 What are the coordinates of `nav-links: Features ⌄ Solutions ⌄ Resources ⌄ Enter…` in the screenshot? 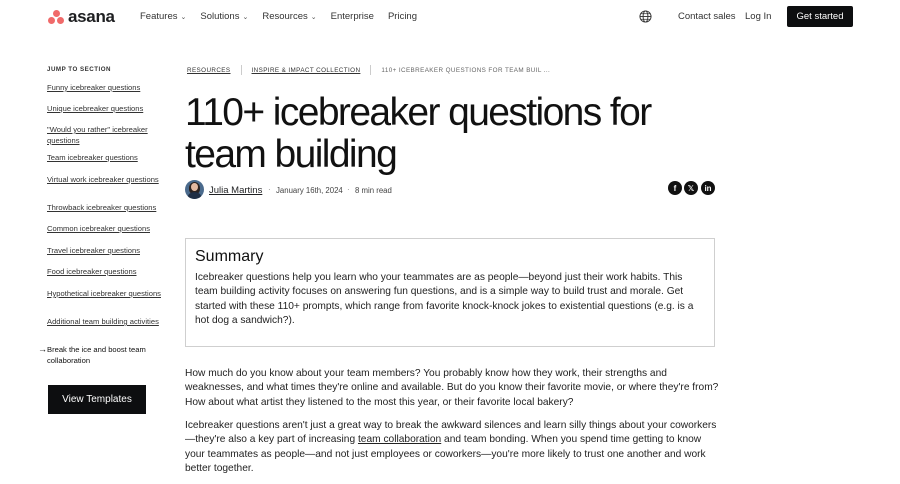 It's located at (278, 16).